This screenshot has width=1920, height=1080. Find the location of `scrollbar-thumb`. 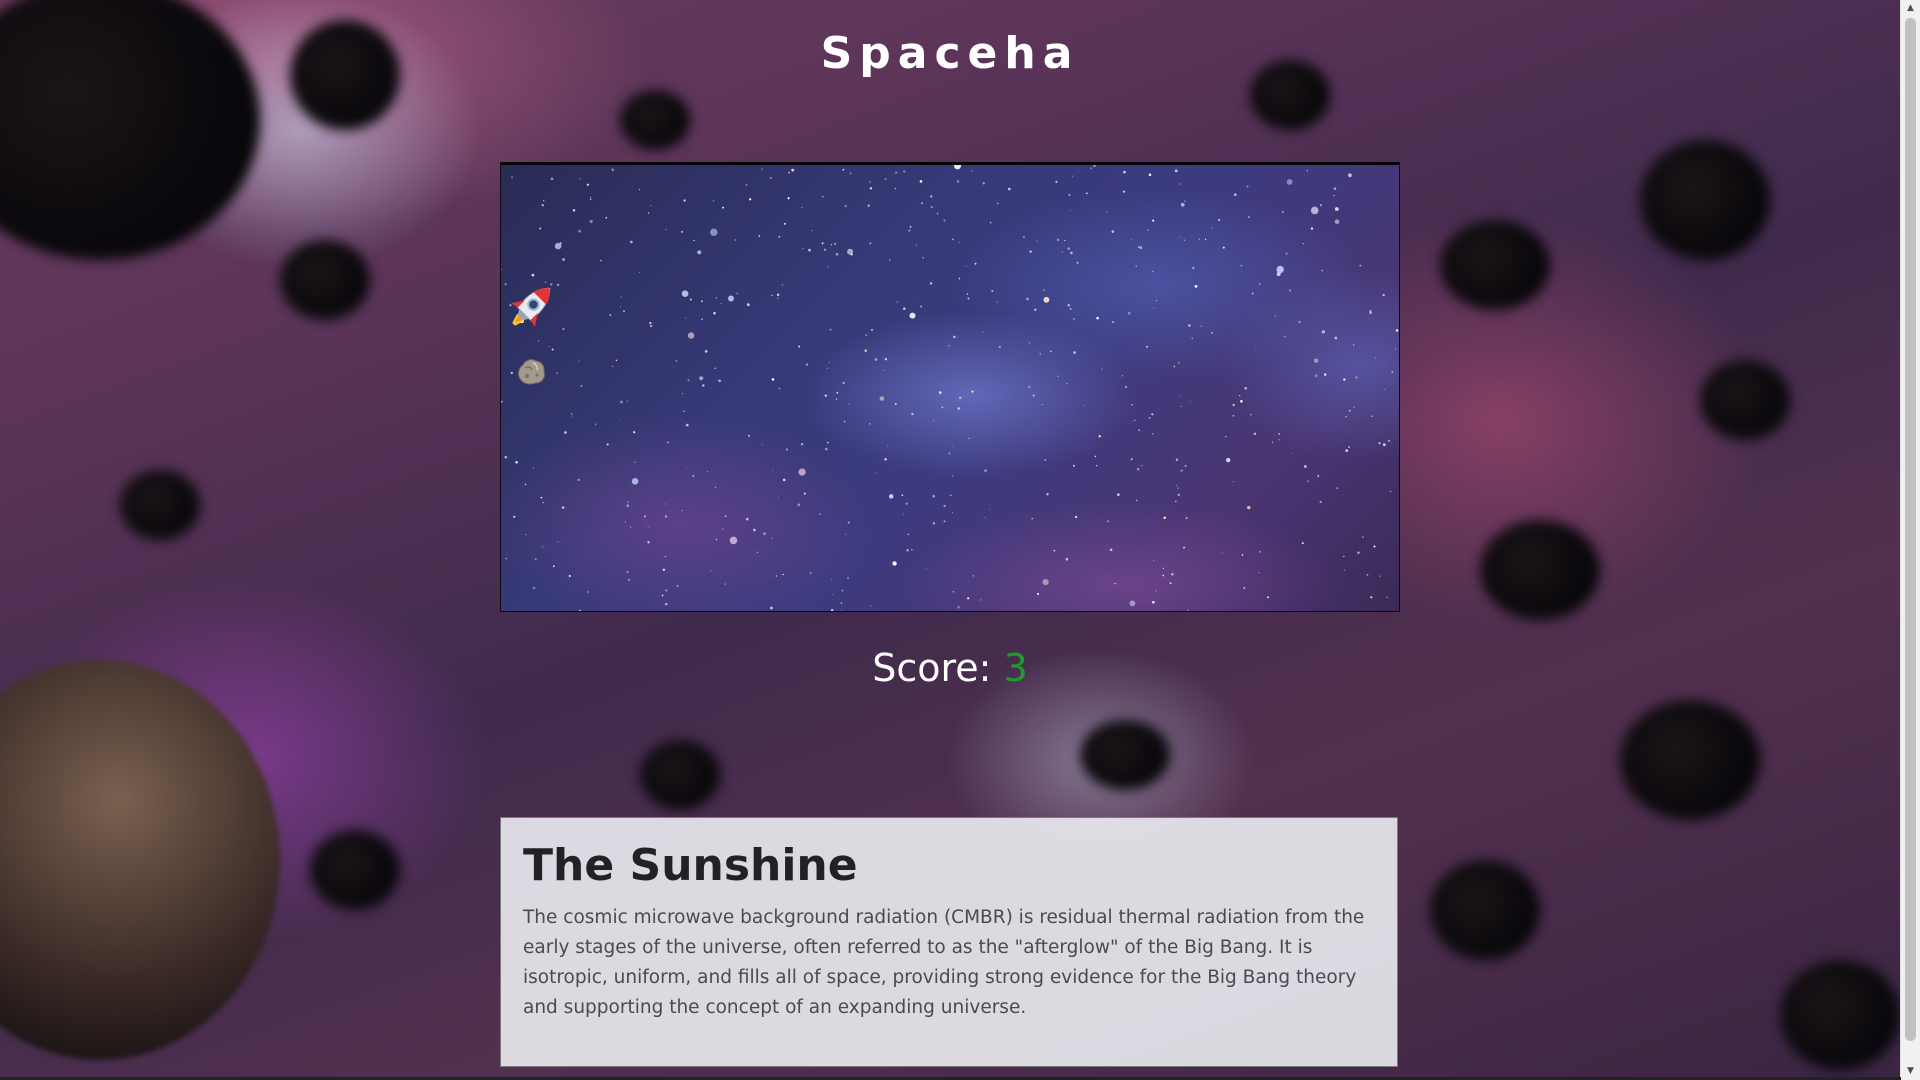

scrollbar-thumb is located at coordinates (1910, 529).